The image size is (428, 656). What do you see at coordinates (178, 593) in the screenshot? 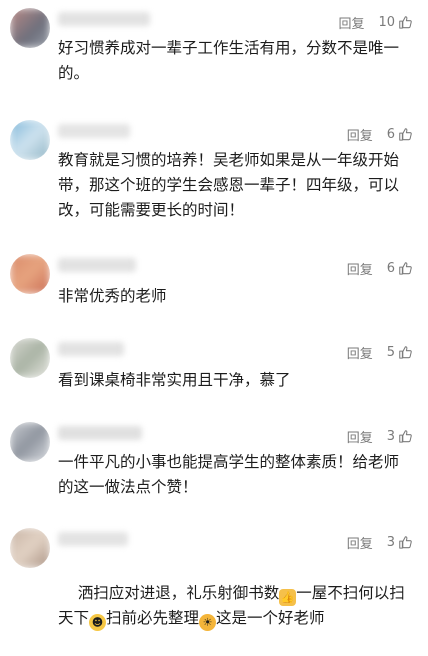
I see `comment-text-part: 洒扫应对进退，礼乐射御书数` at bounding box center [178, 593].